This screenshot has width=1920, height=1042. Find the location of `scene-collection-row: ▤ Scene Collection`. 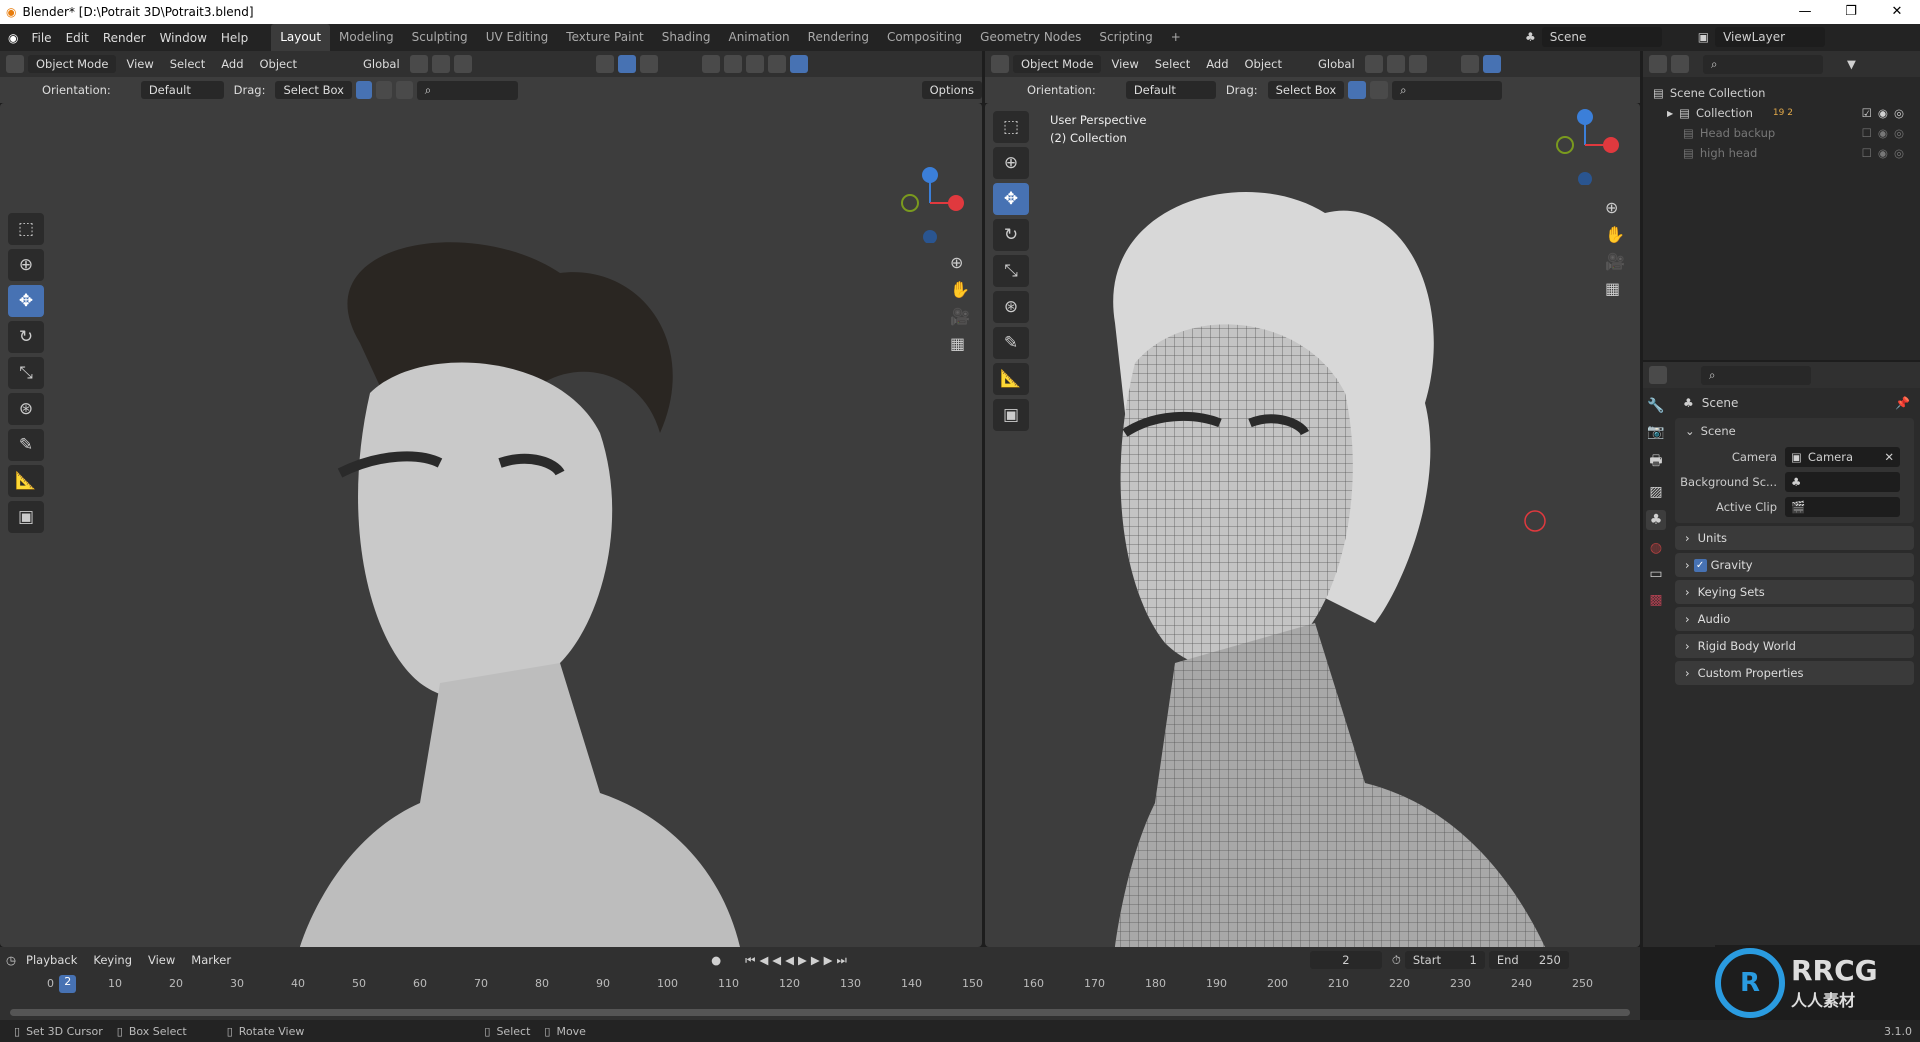

scene-collection-row: ▤ Scene Collection is located at coordinates (1781, 93).